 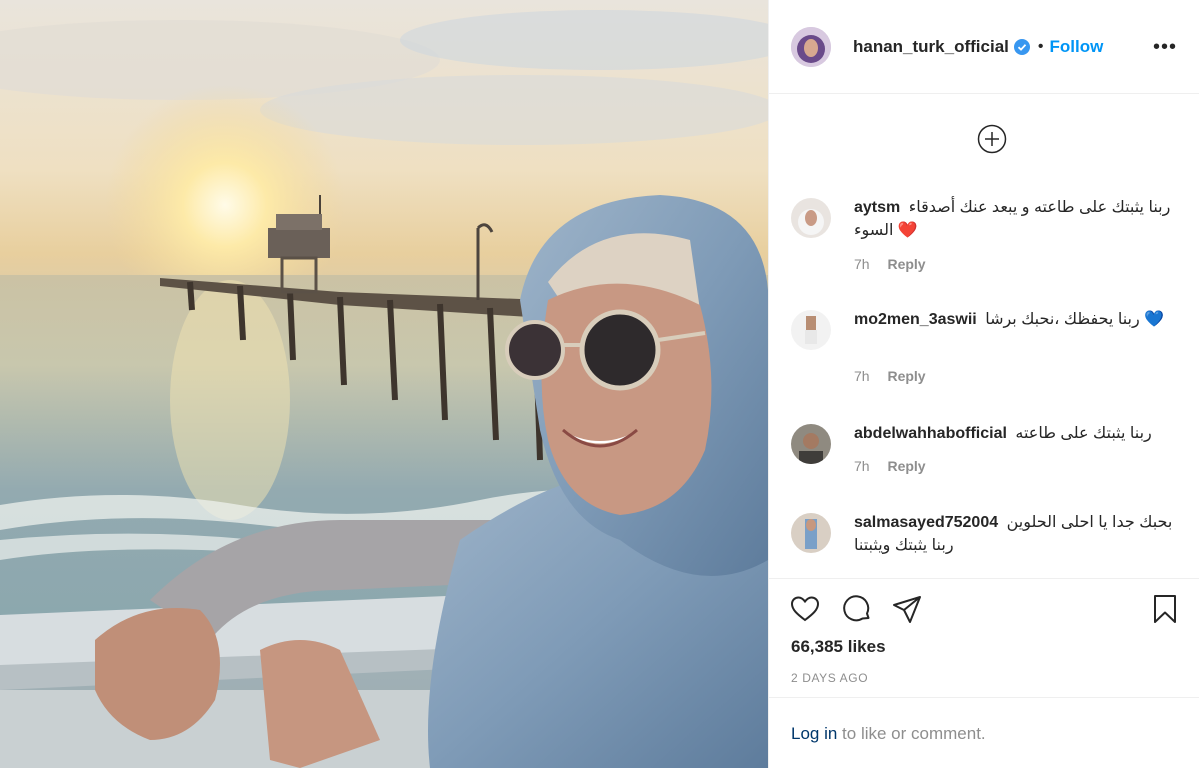 What do you see at coordinates (1154, 319) in the screenshot?
I see `blue-heart-emoji: 💙` at bounding box center [1154, 319].